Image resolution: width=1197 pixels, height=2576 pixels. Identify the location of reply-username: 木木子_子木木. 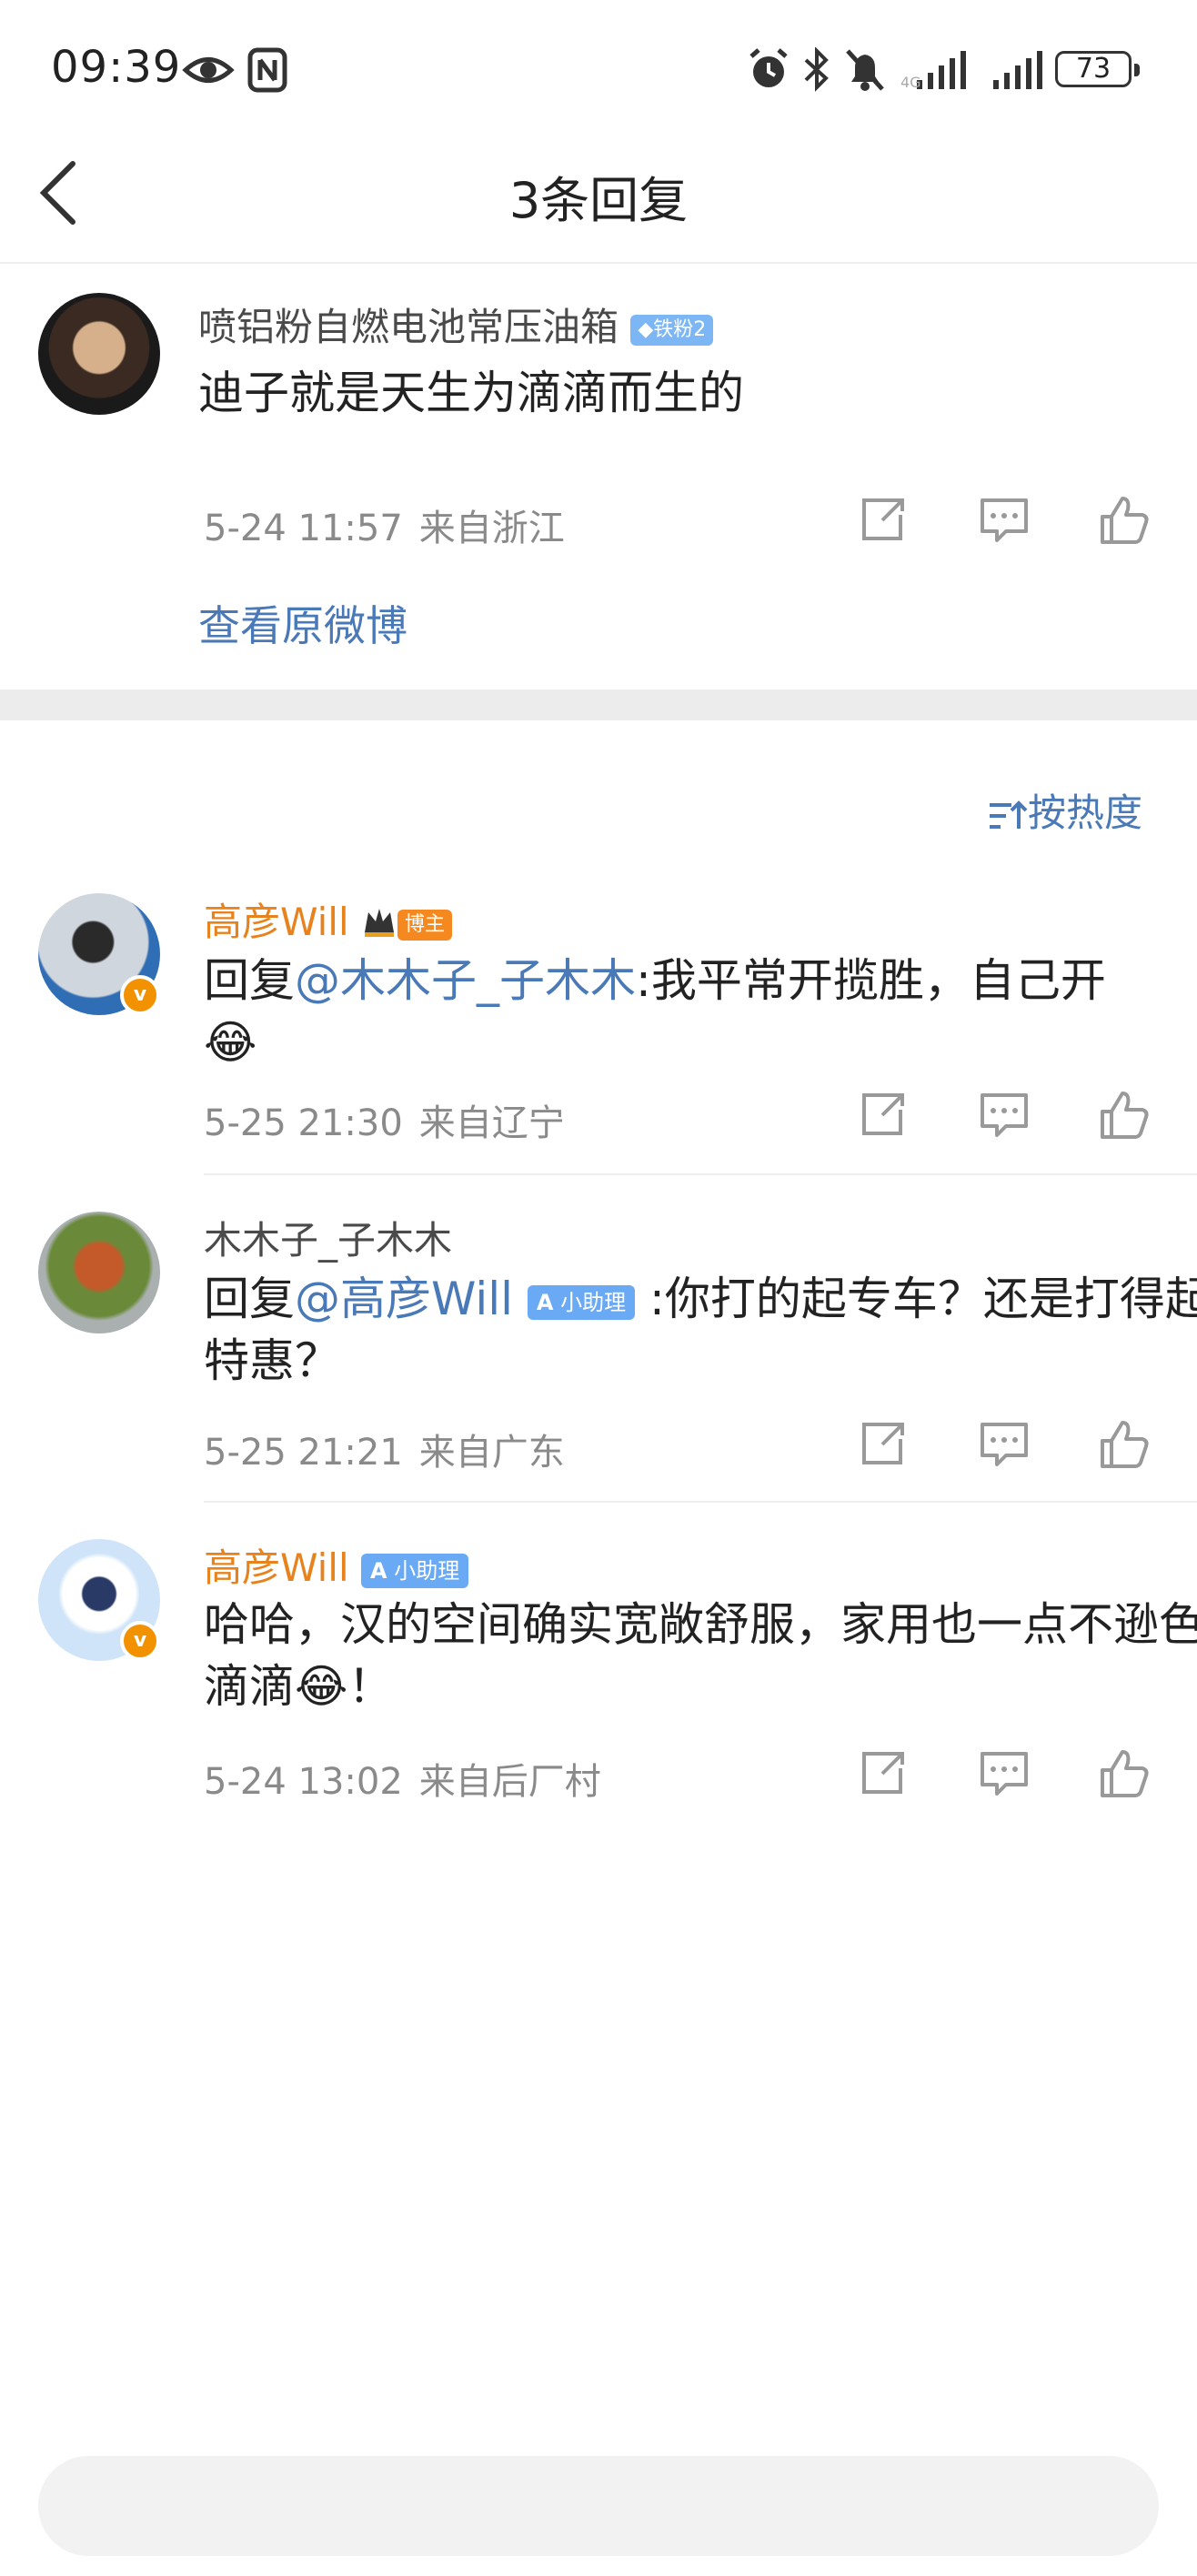
(328, 1237).